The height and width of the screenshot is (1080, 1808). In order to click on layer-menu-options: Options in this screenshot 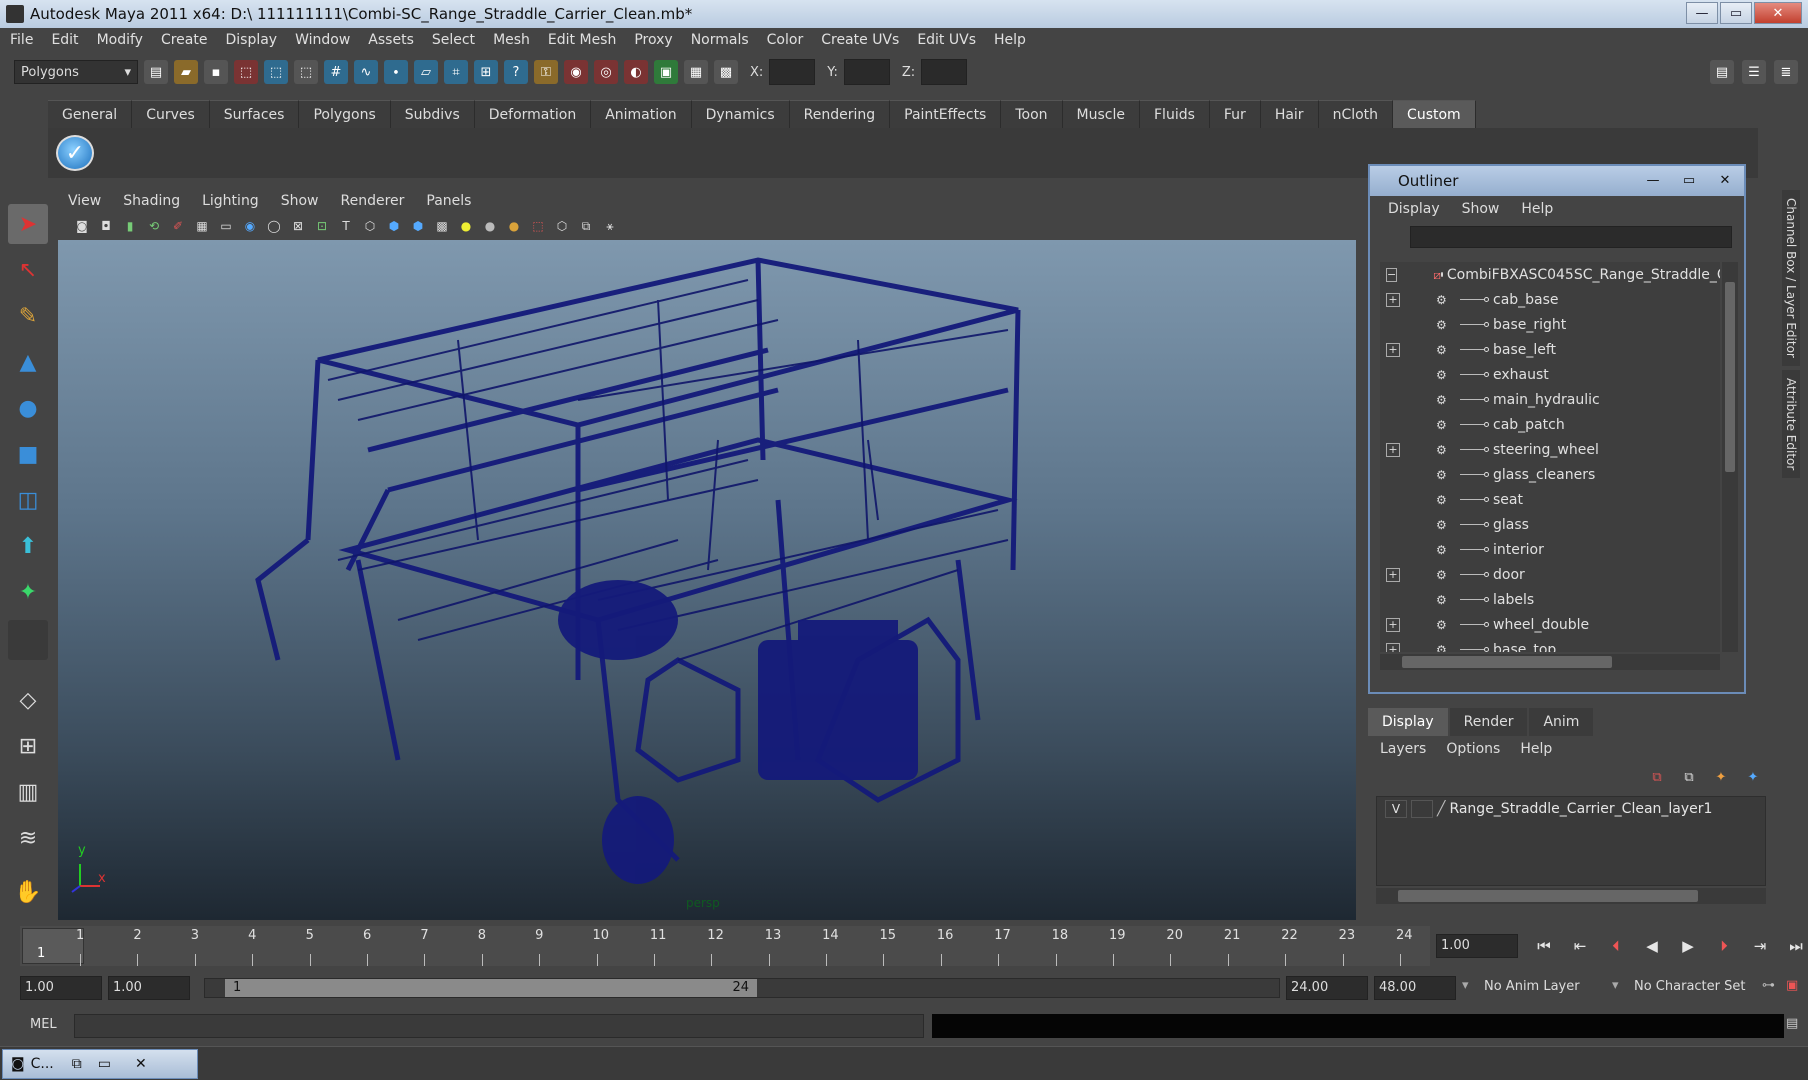, I will do `click(1473, 749)`.